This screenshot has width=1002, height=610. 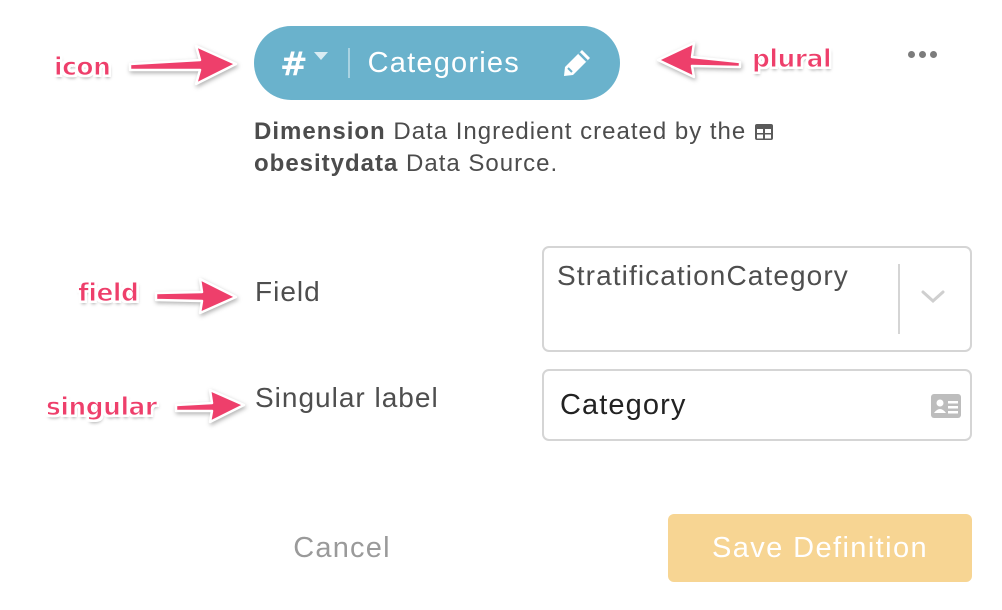 What do you see at coordinates (757, 299) in the screenshot?
I see `field-select: StratificationCategory` at bounding box center [757, 299].